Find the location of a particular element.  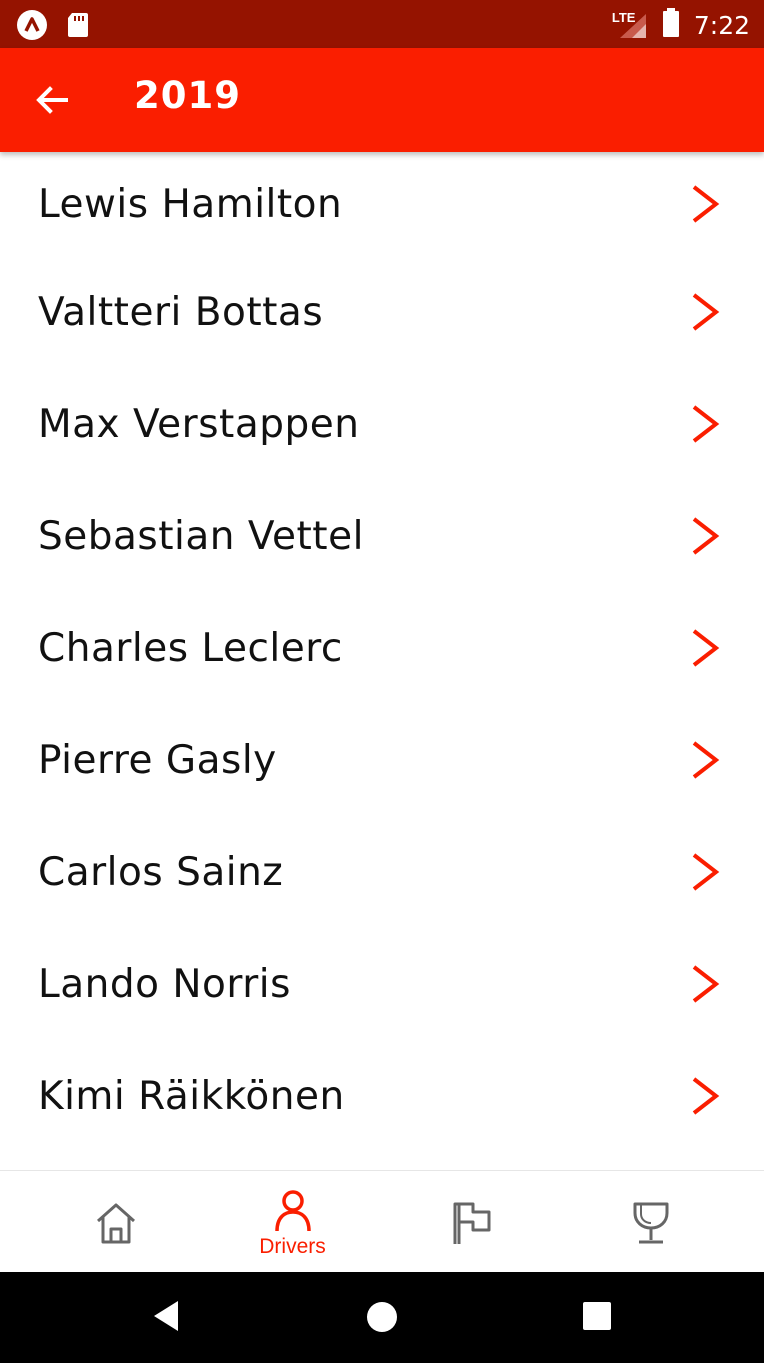

driver-name: Charles Leclerc is located at coordinates (190, 648).